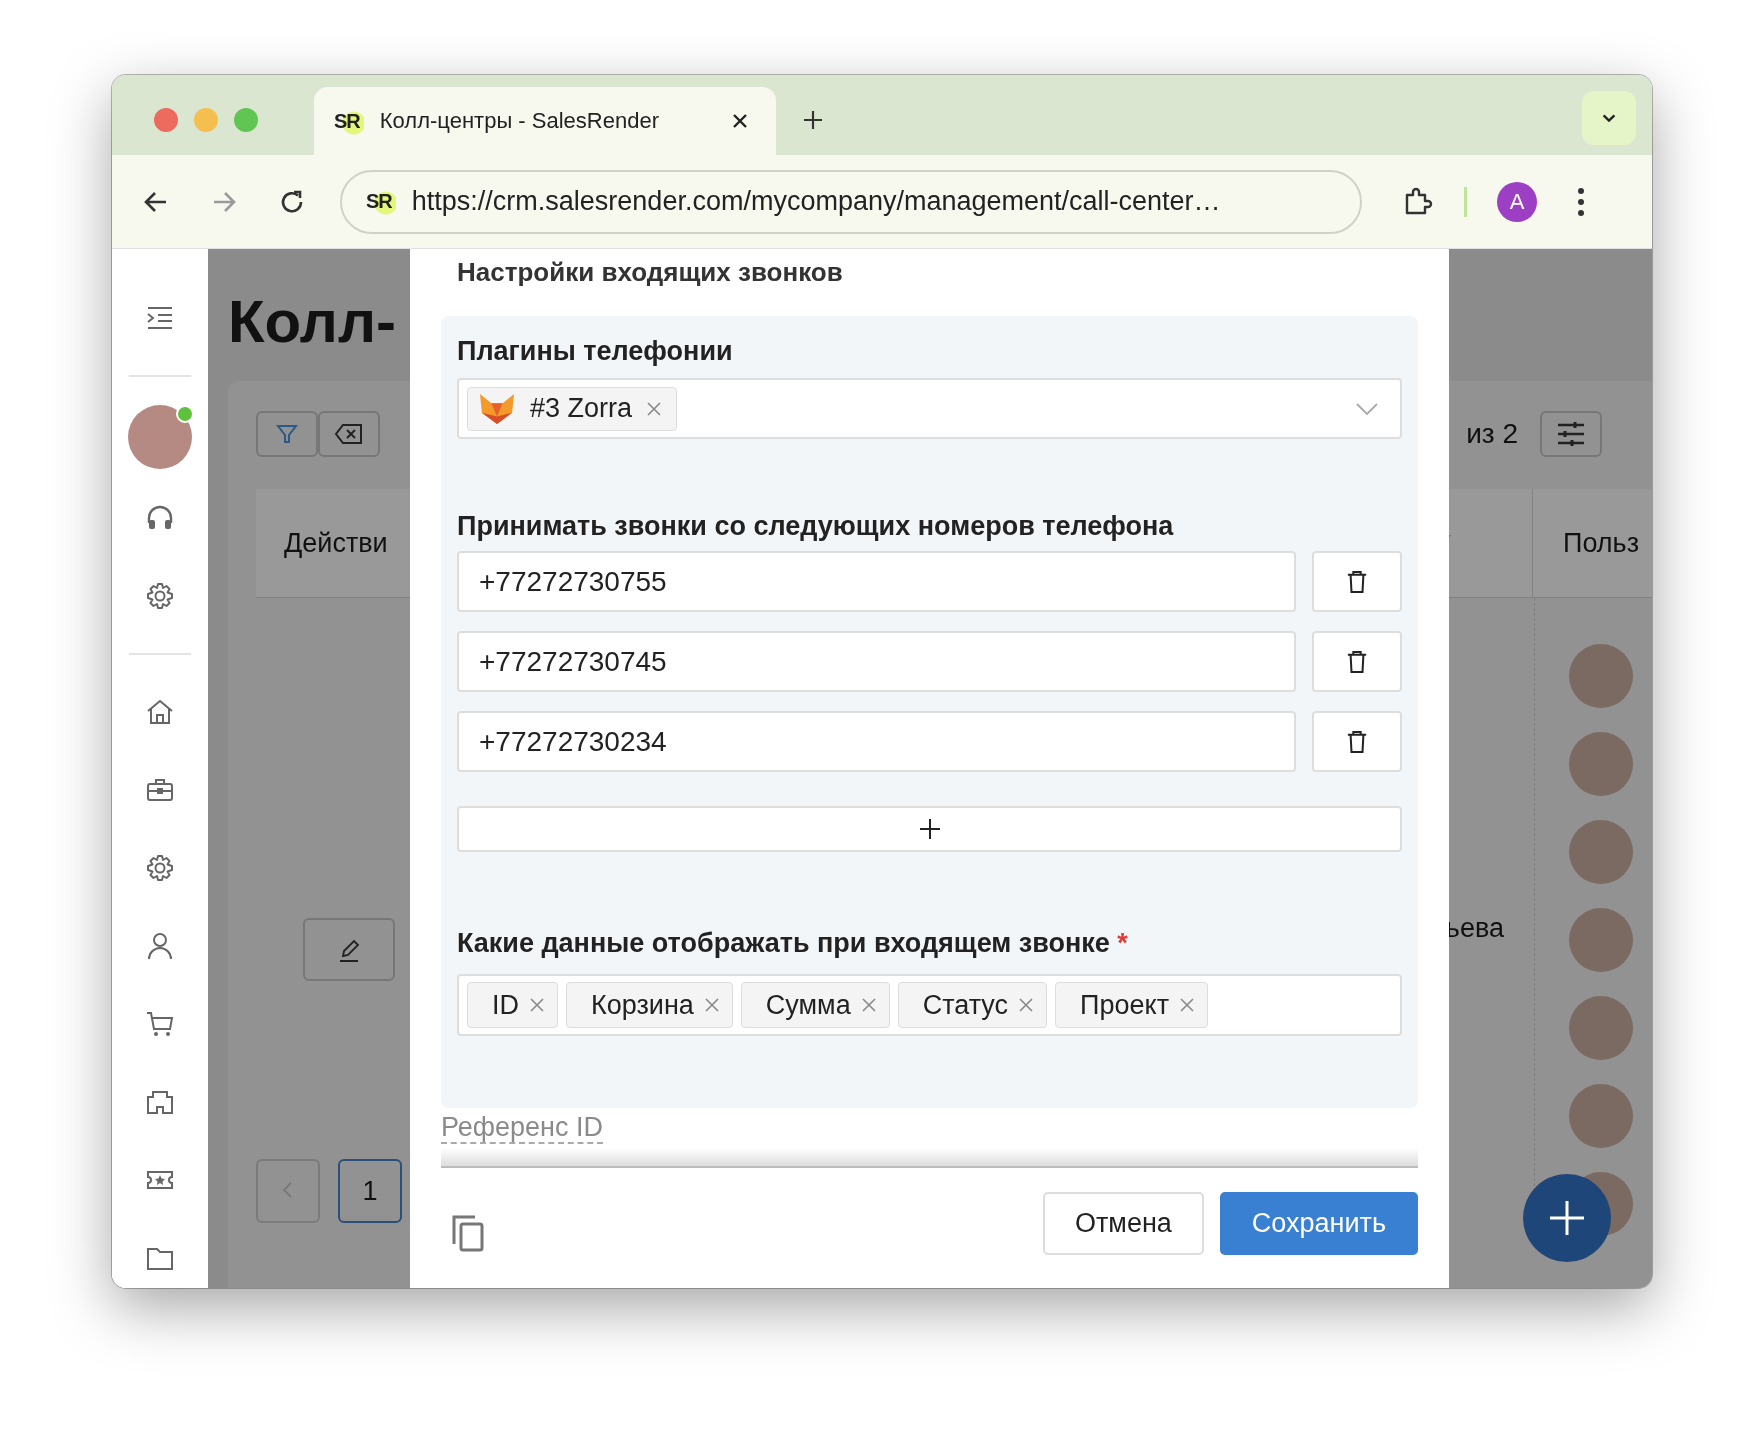 The image size is (1764, 1436). I want to click on copy-icon, so click(468, 1232).